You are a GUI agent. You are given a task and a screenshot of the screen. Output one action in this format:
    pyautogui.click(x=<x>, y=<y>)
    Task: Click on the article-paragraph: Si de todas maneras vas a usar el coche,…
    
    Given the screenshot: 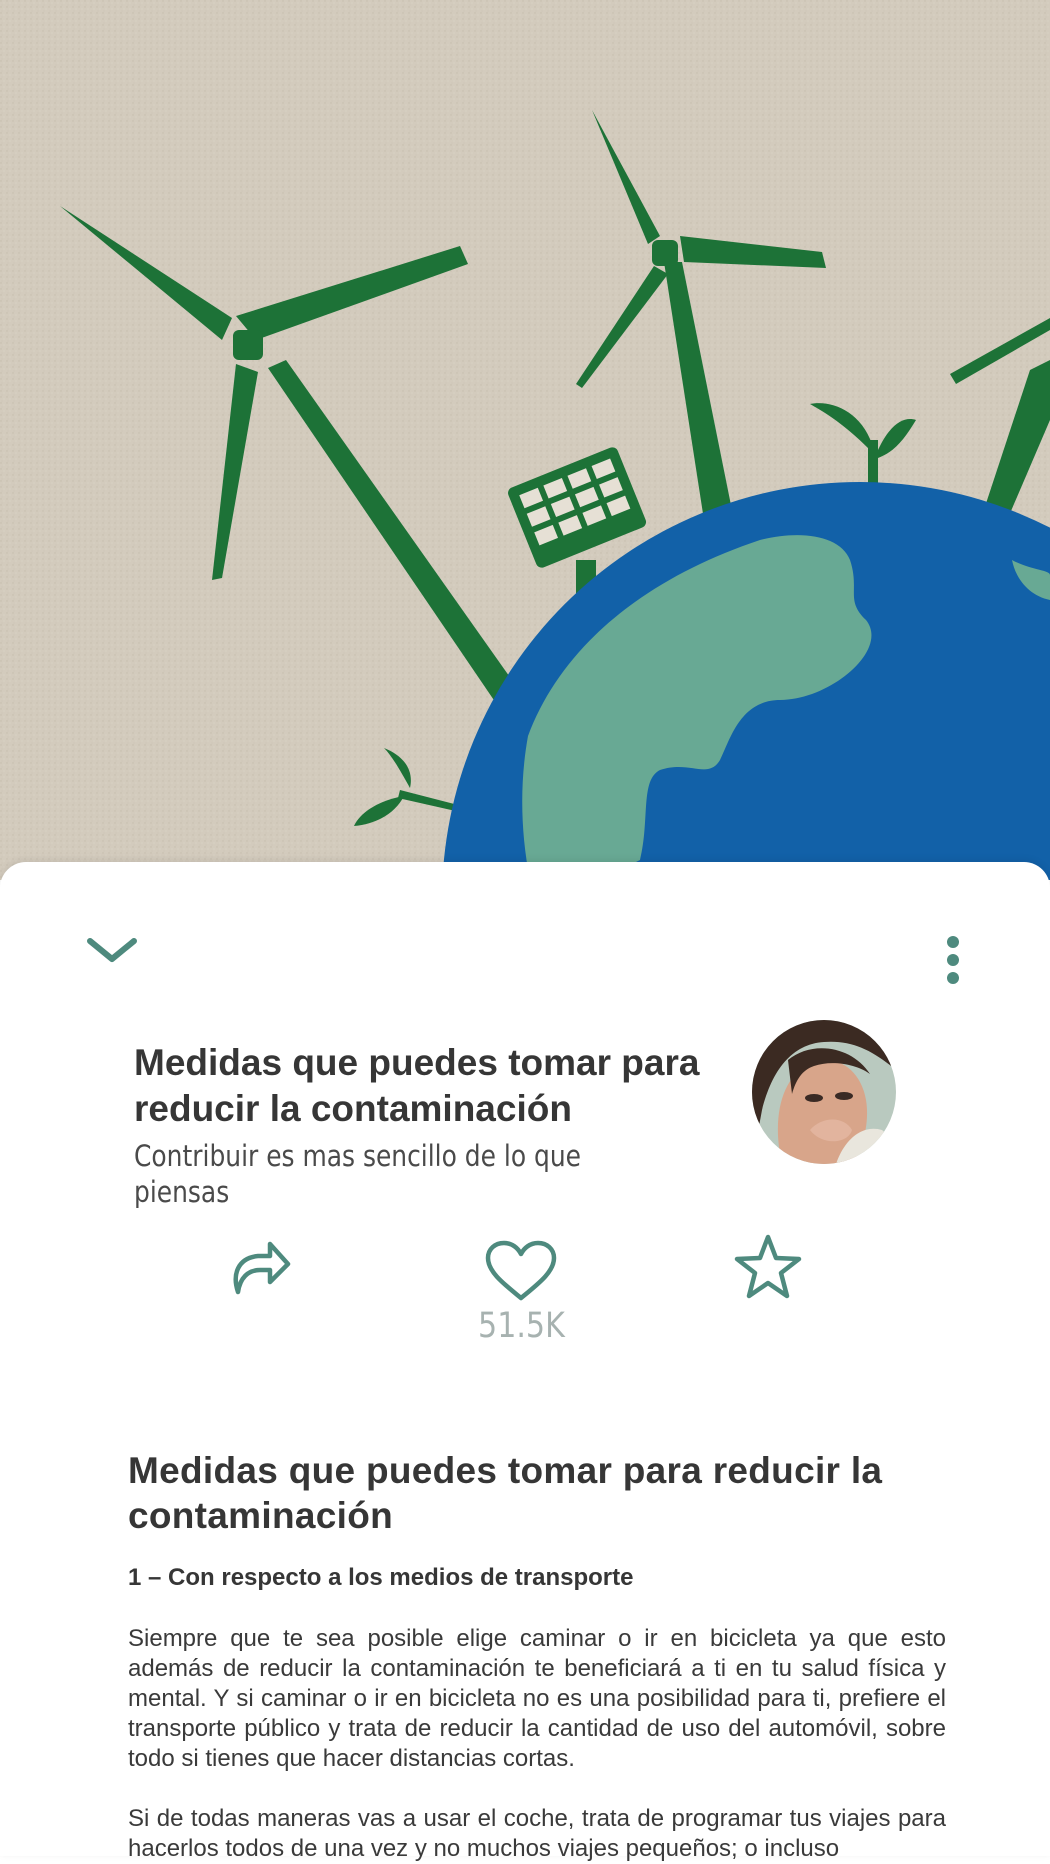 What is the action you would take?
    pyautogui.click(x=537, y=1833)
    